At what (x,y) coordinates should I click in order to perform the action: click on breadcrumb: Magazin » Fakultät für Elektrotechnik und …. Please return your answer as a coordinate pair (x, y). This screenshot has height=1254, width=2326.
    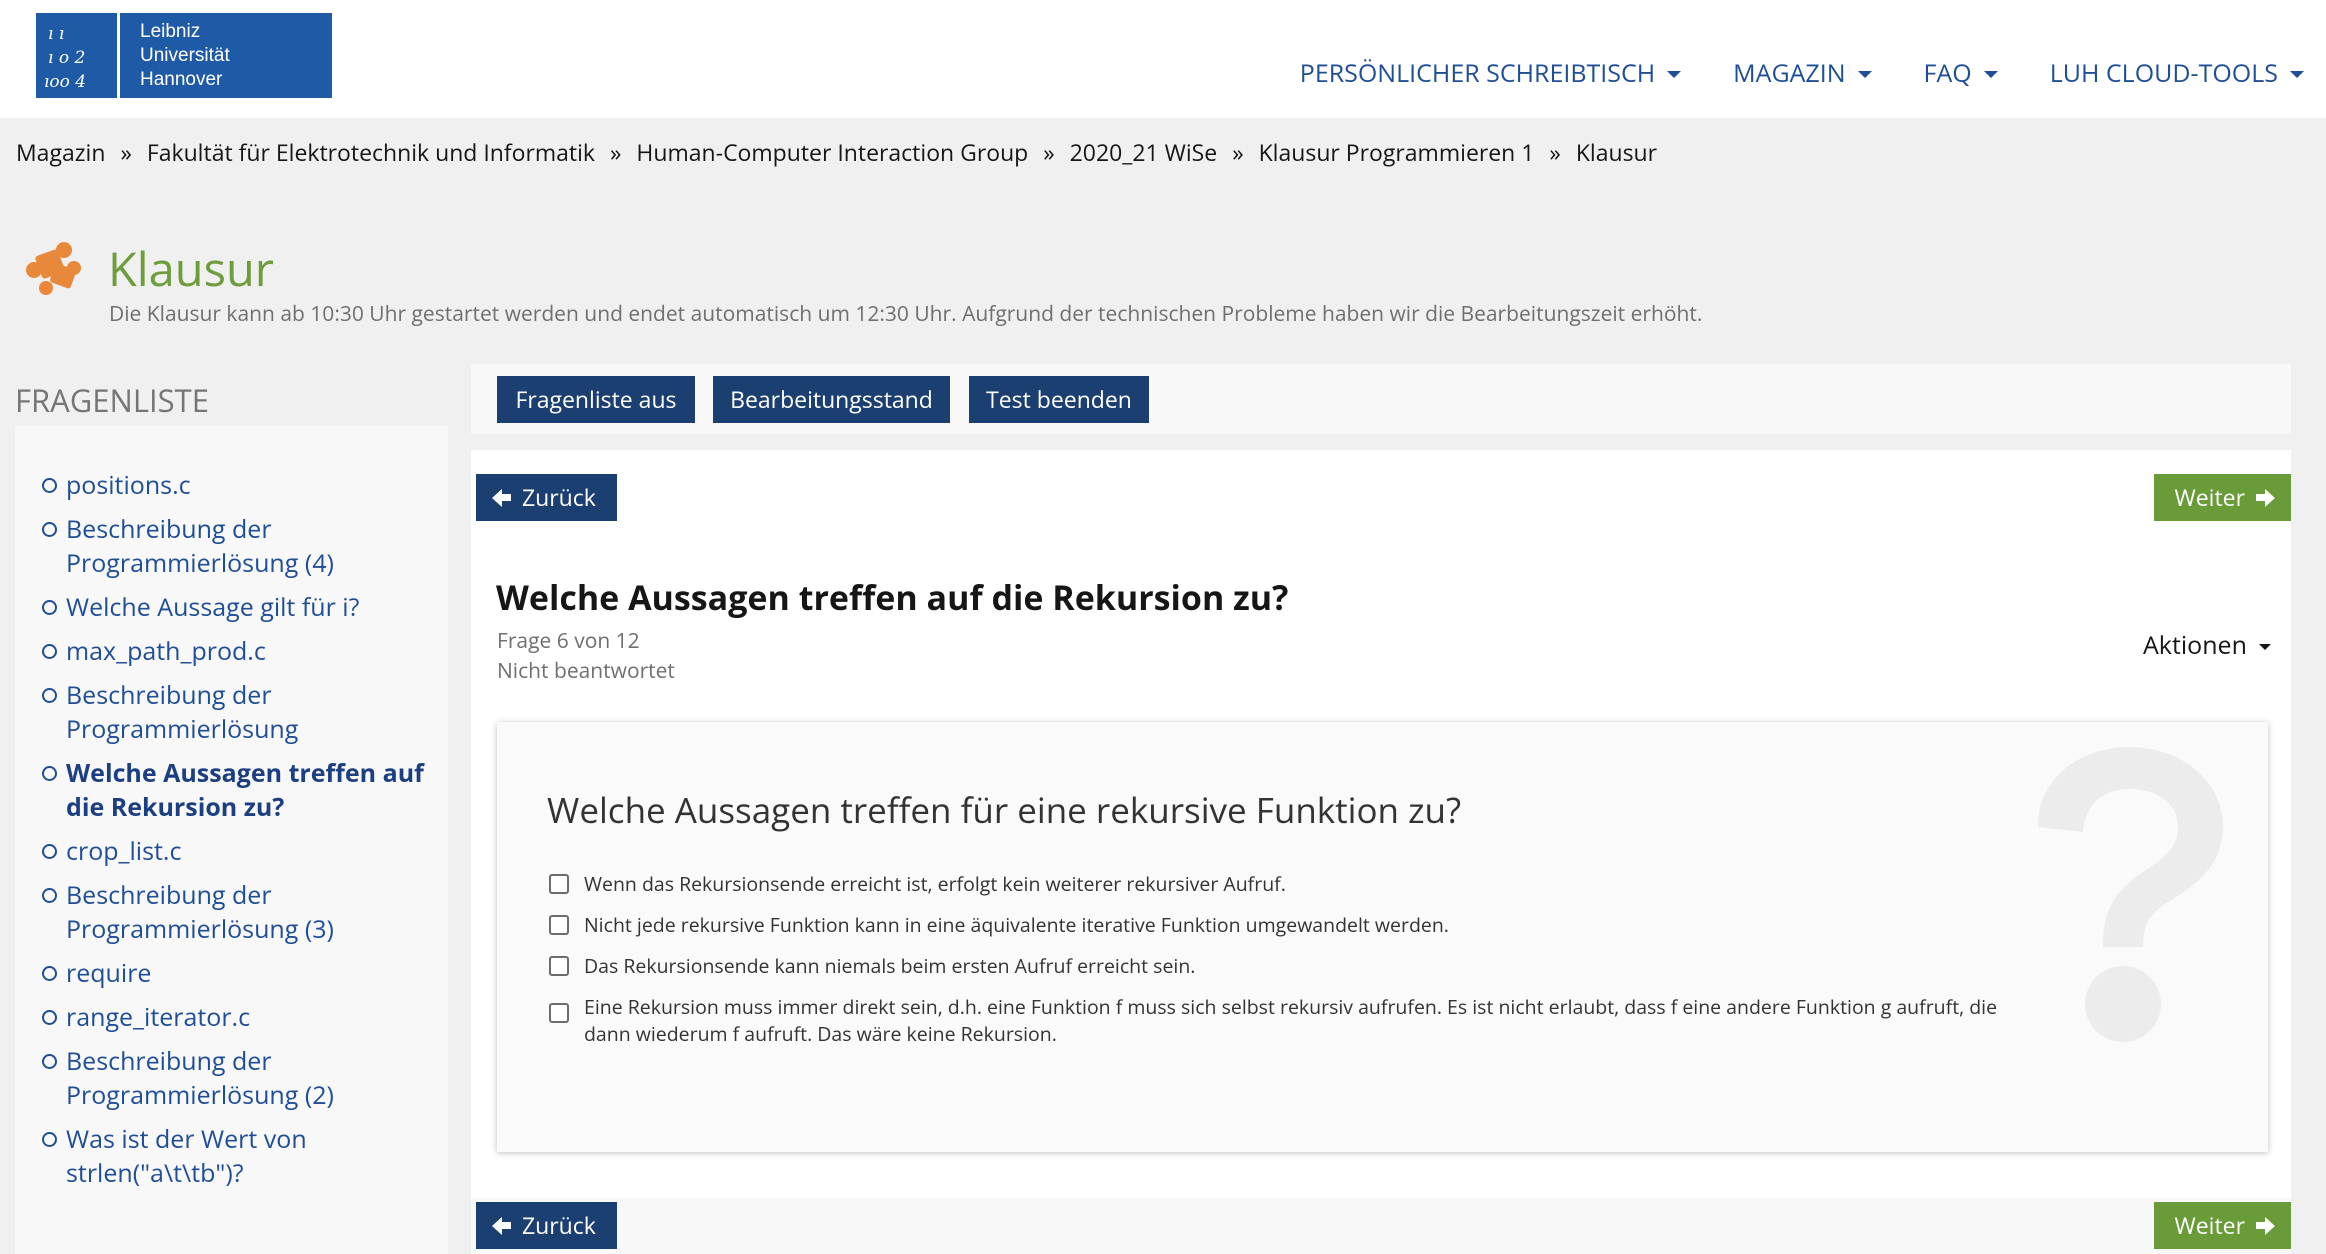
    Looking at the image, I should click on (836, 152).